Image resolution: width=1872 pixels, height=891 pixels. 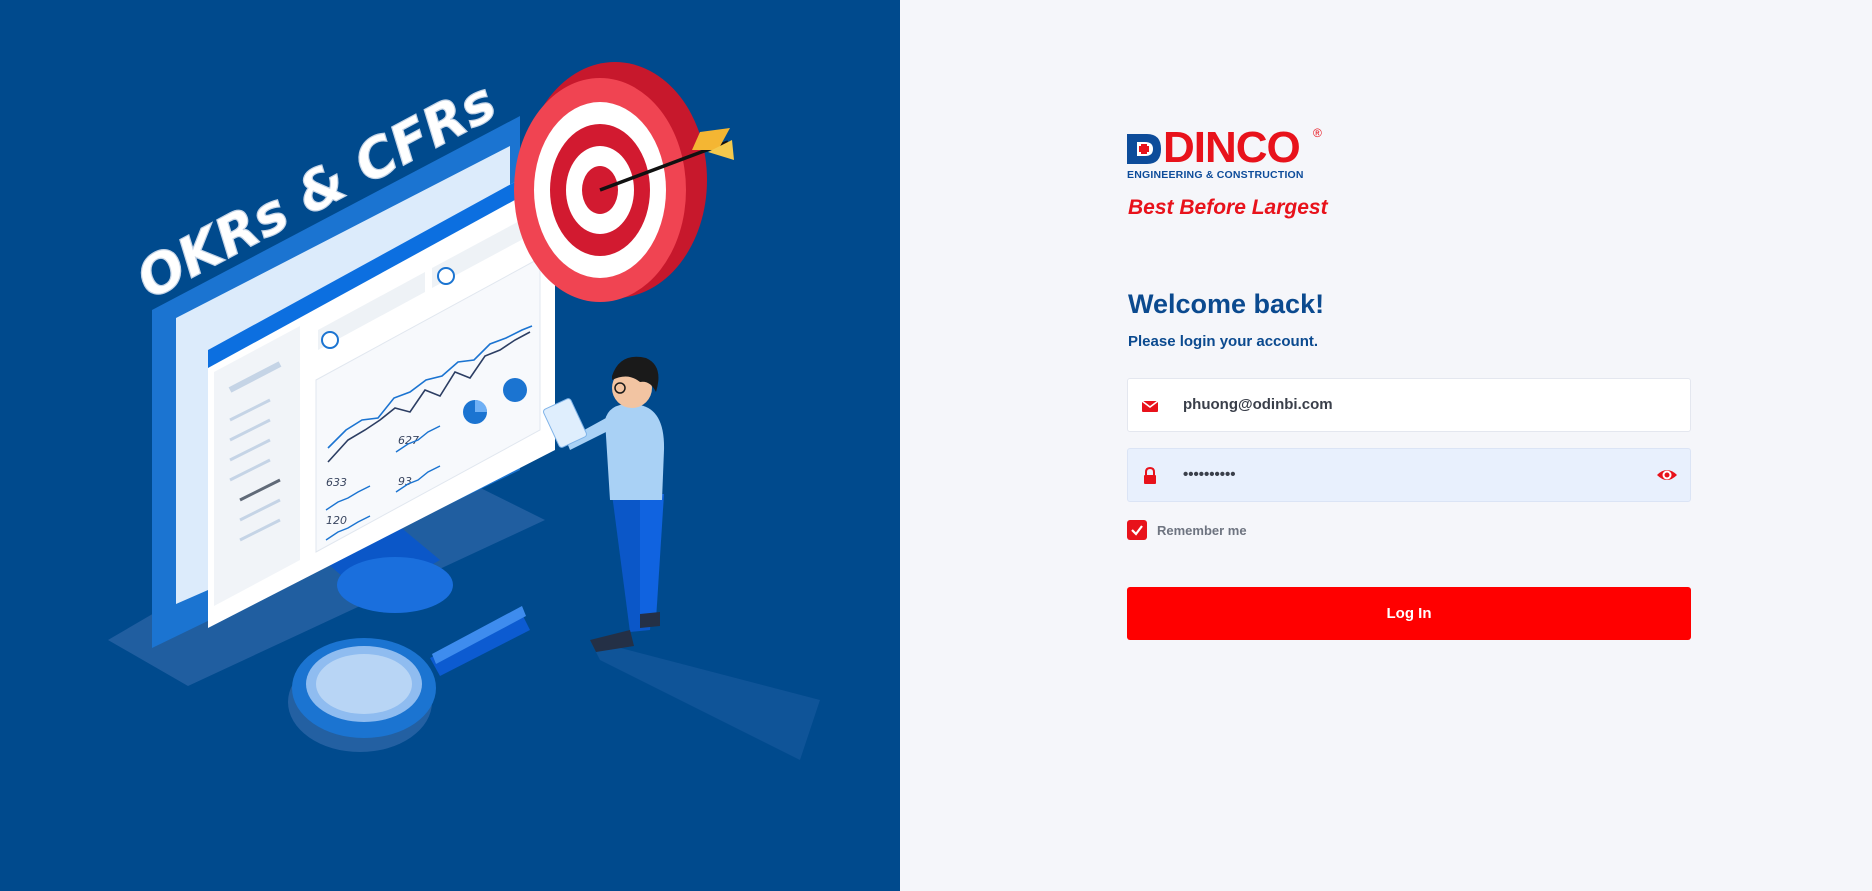 I want to click on check-icon, so click(x=1137, y=530).